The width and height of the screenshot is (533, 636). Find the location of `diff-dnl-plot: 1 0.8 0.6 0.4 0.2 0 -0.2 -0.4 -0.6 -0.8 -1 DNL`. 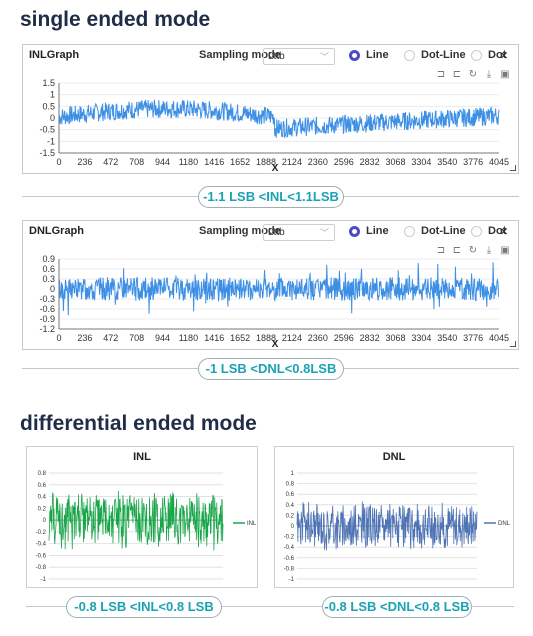

diff-dnl-plot: 1 0.8 0.6 0.4 0.2 0 -0.2 -0.4 -0.6 -0.8 -1 DNL is located at coordinates (397, 527).